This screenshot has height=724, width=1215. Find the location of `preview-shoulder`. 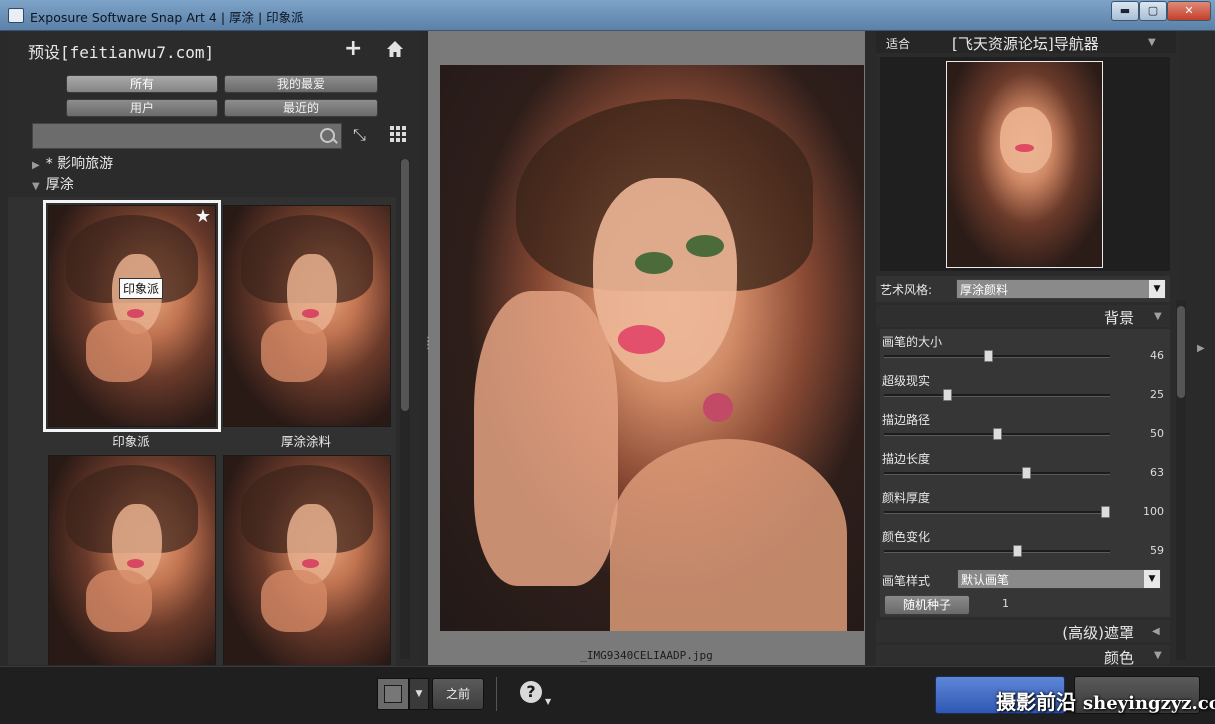

preview-shoulder is located at coordinates (728, 534).